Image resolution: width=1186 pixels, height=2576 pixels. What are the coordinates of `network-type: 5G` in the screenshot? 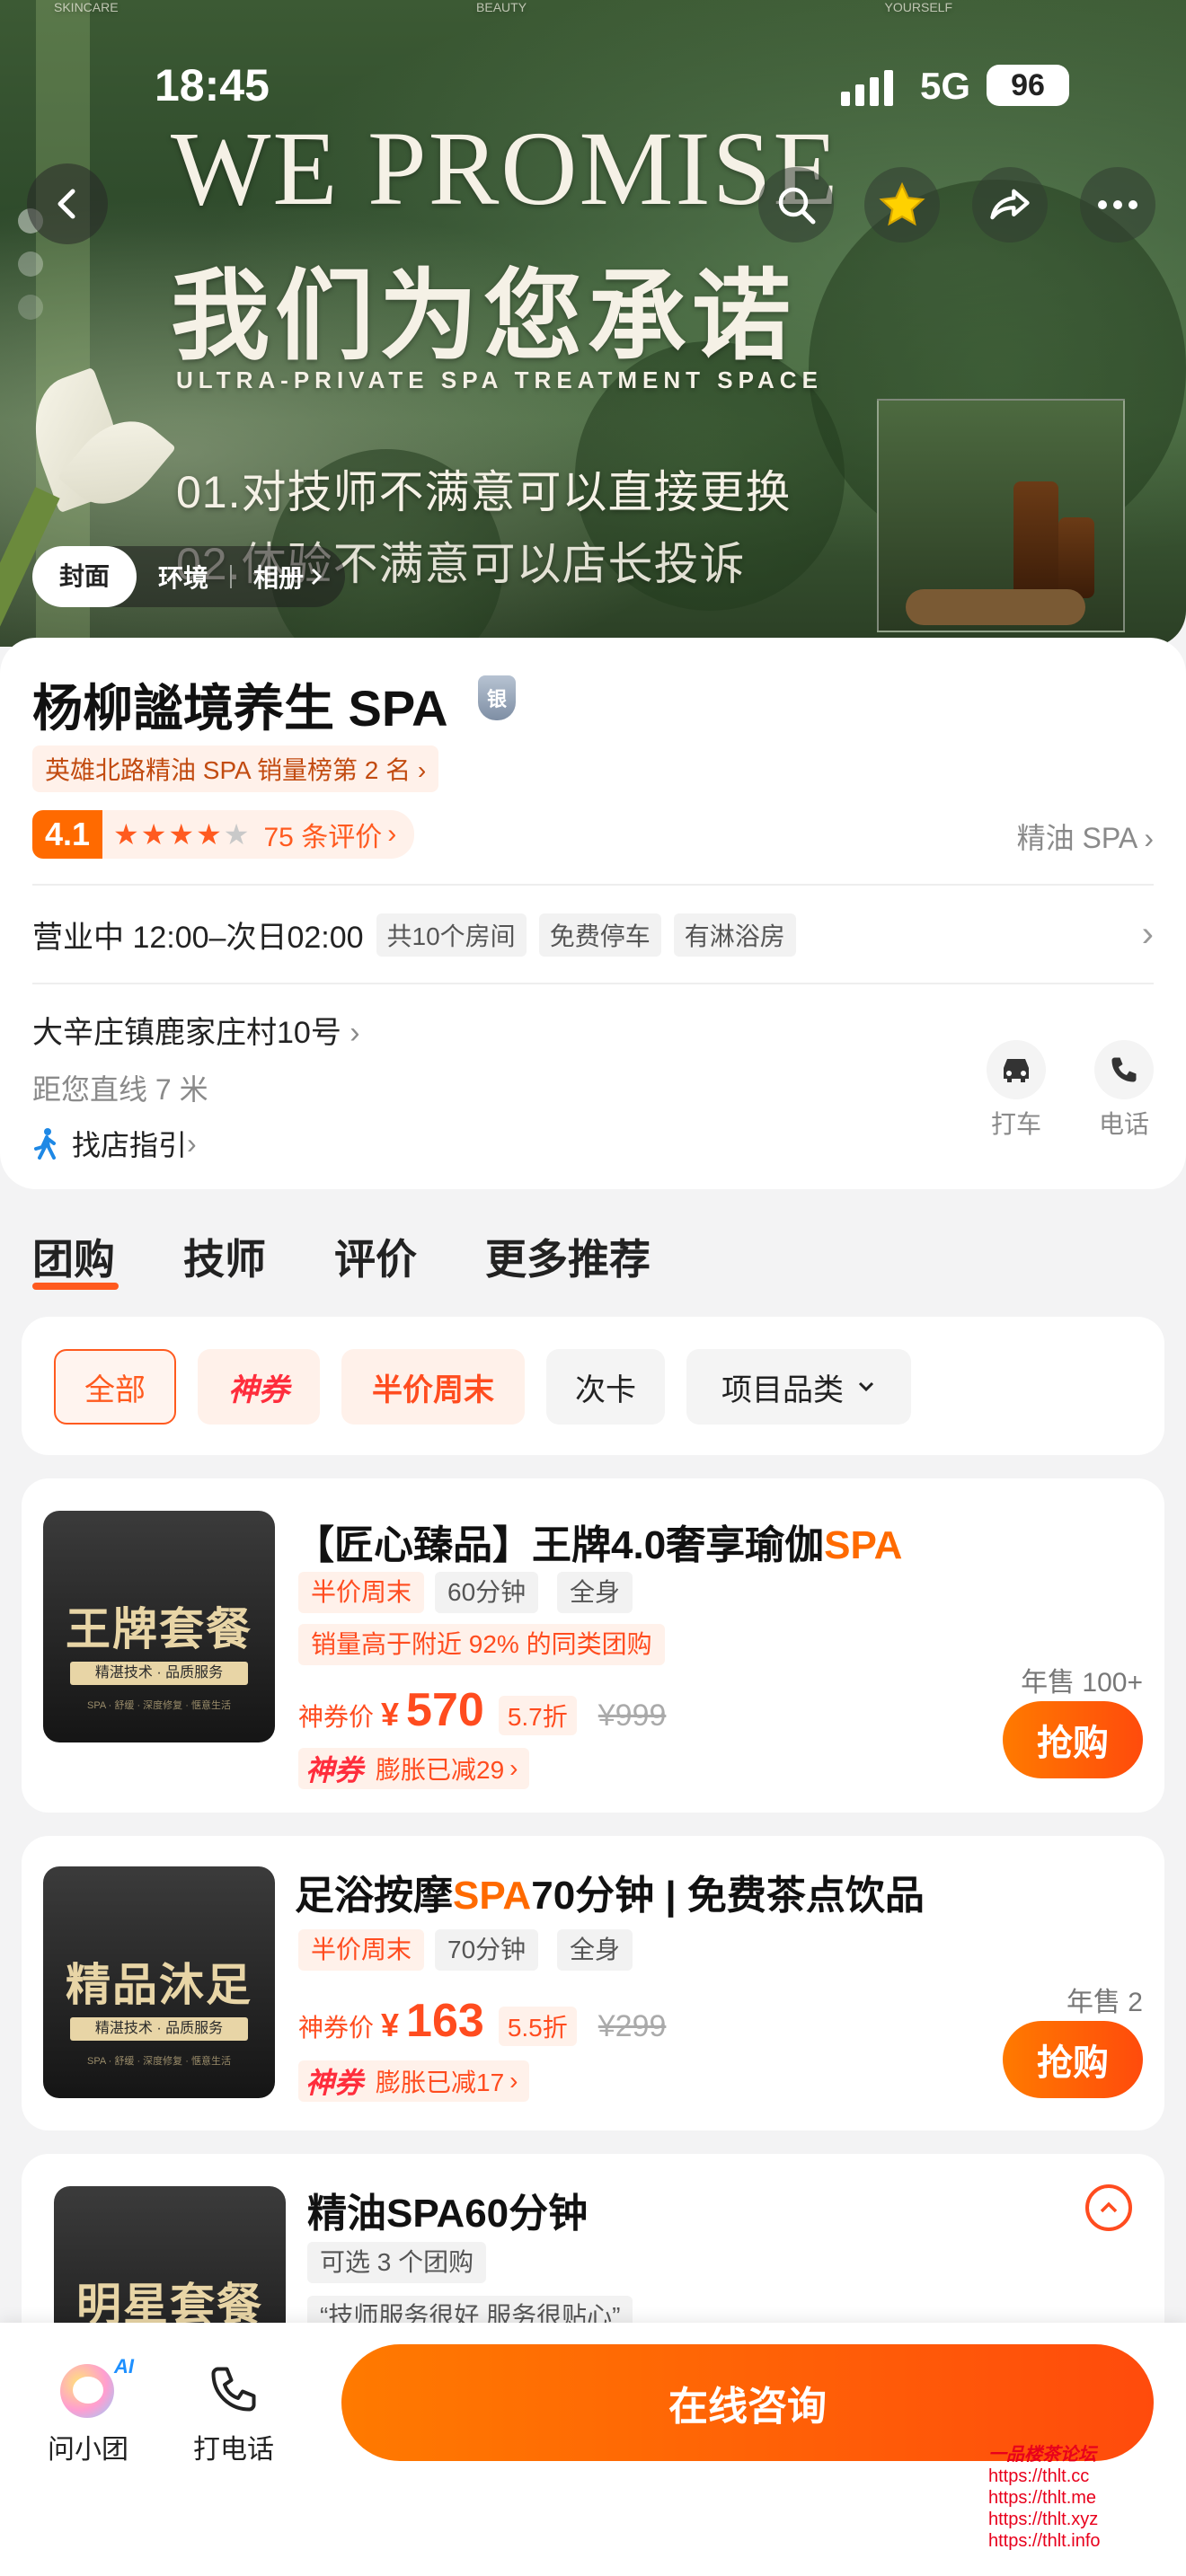 It's located at (945, 86).